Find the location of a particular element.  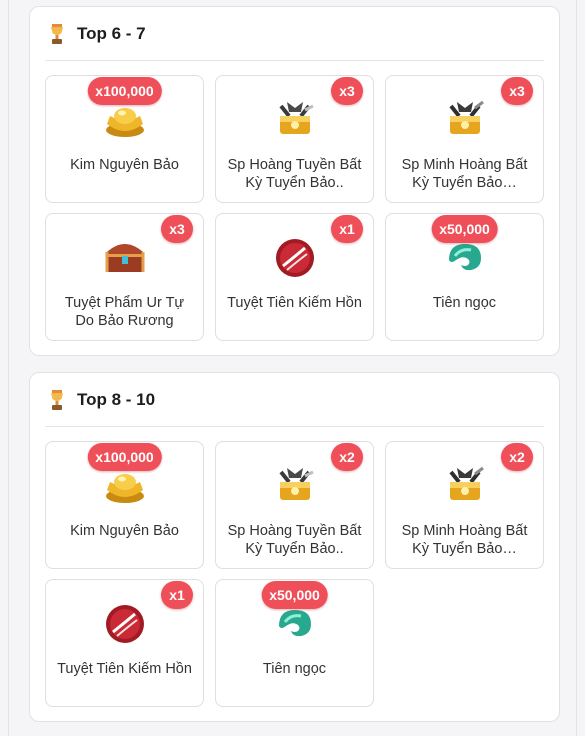

section-header: Top 8 - 10 is located at coordinates (294, 400).